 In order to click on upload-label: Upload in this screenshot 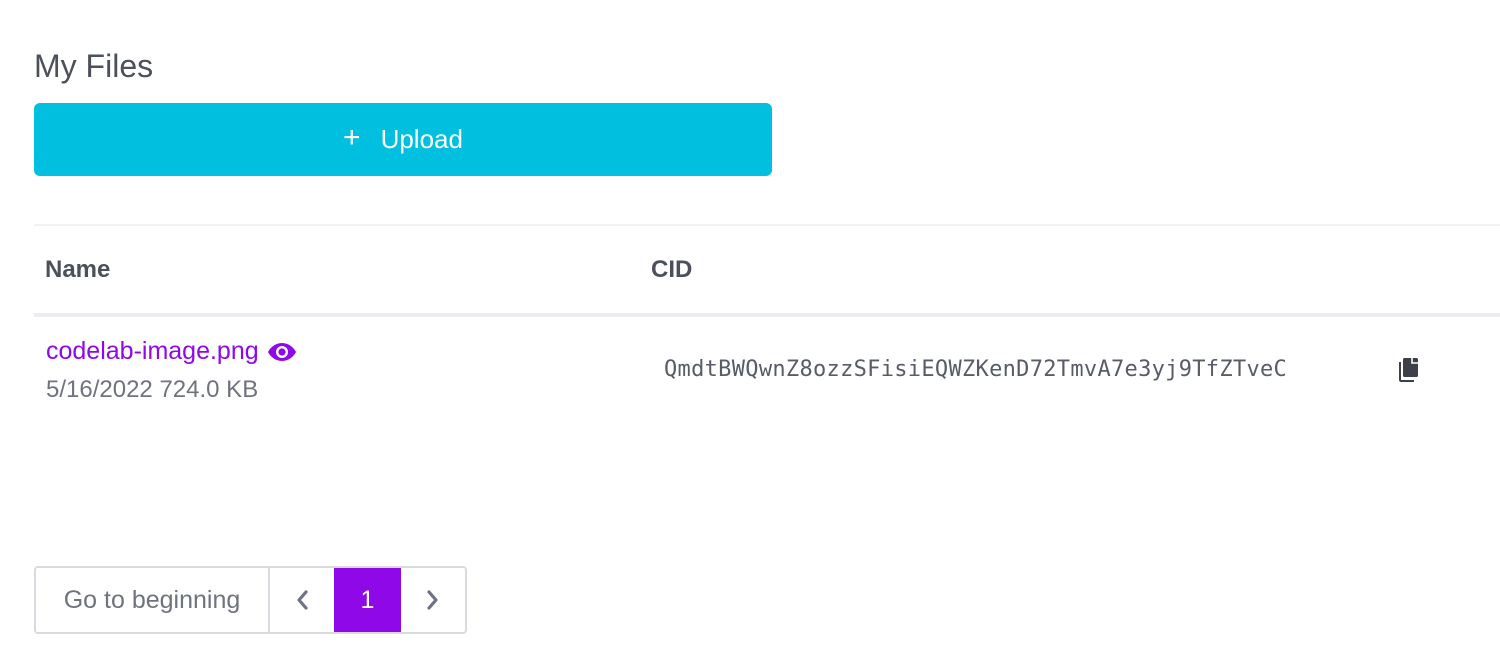, I will do `click(421, 139)`.